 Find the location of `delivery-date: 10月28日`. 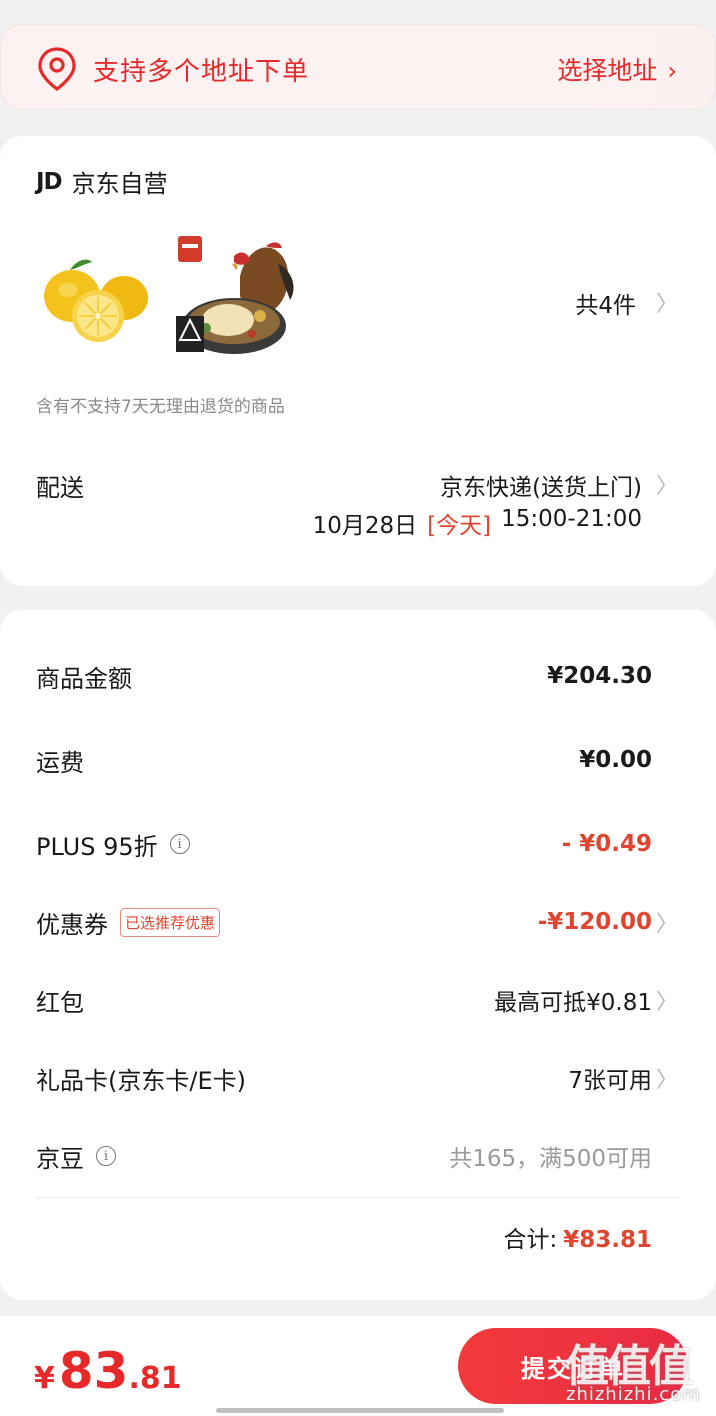

delivery-date: 10月28日 is located at coordinates (365, 526).